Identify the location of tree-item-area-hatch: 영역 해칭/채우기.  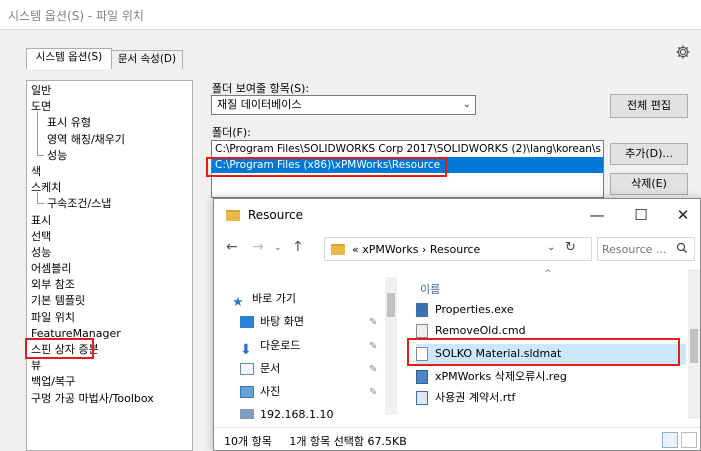
(109, 137).